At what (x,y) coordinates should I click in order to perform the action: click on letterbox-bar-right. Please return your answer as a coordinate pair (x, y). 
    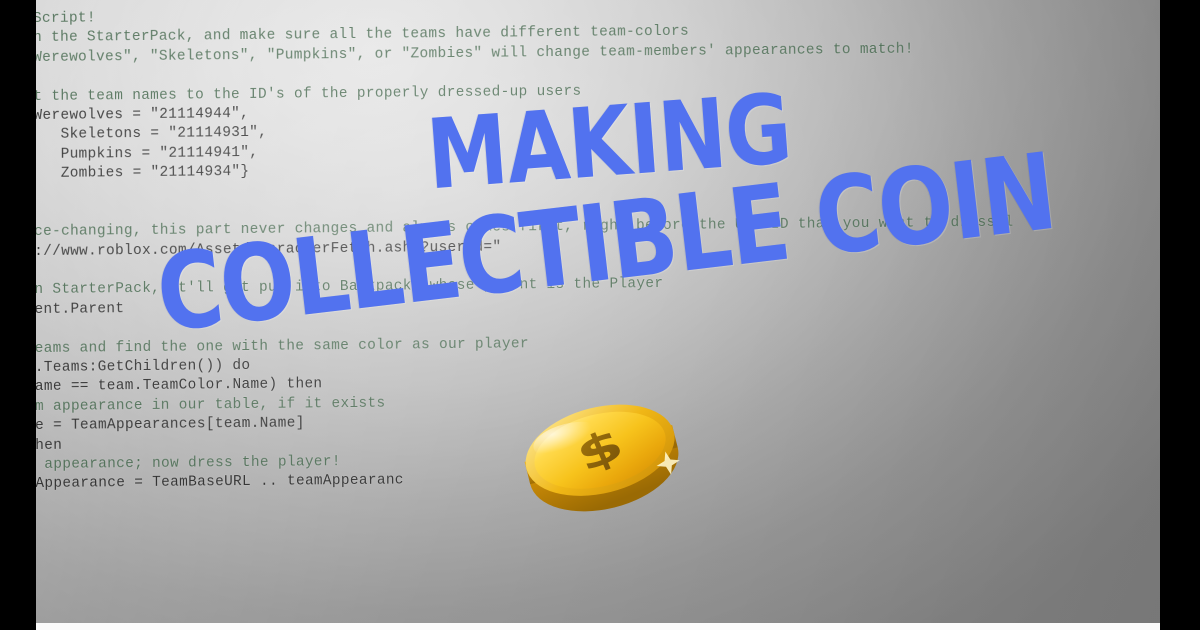
    Looking at the image, I should click on (1180, 315).